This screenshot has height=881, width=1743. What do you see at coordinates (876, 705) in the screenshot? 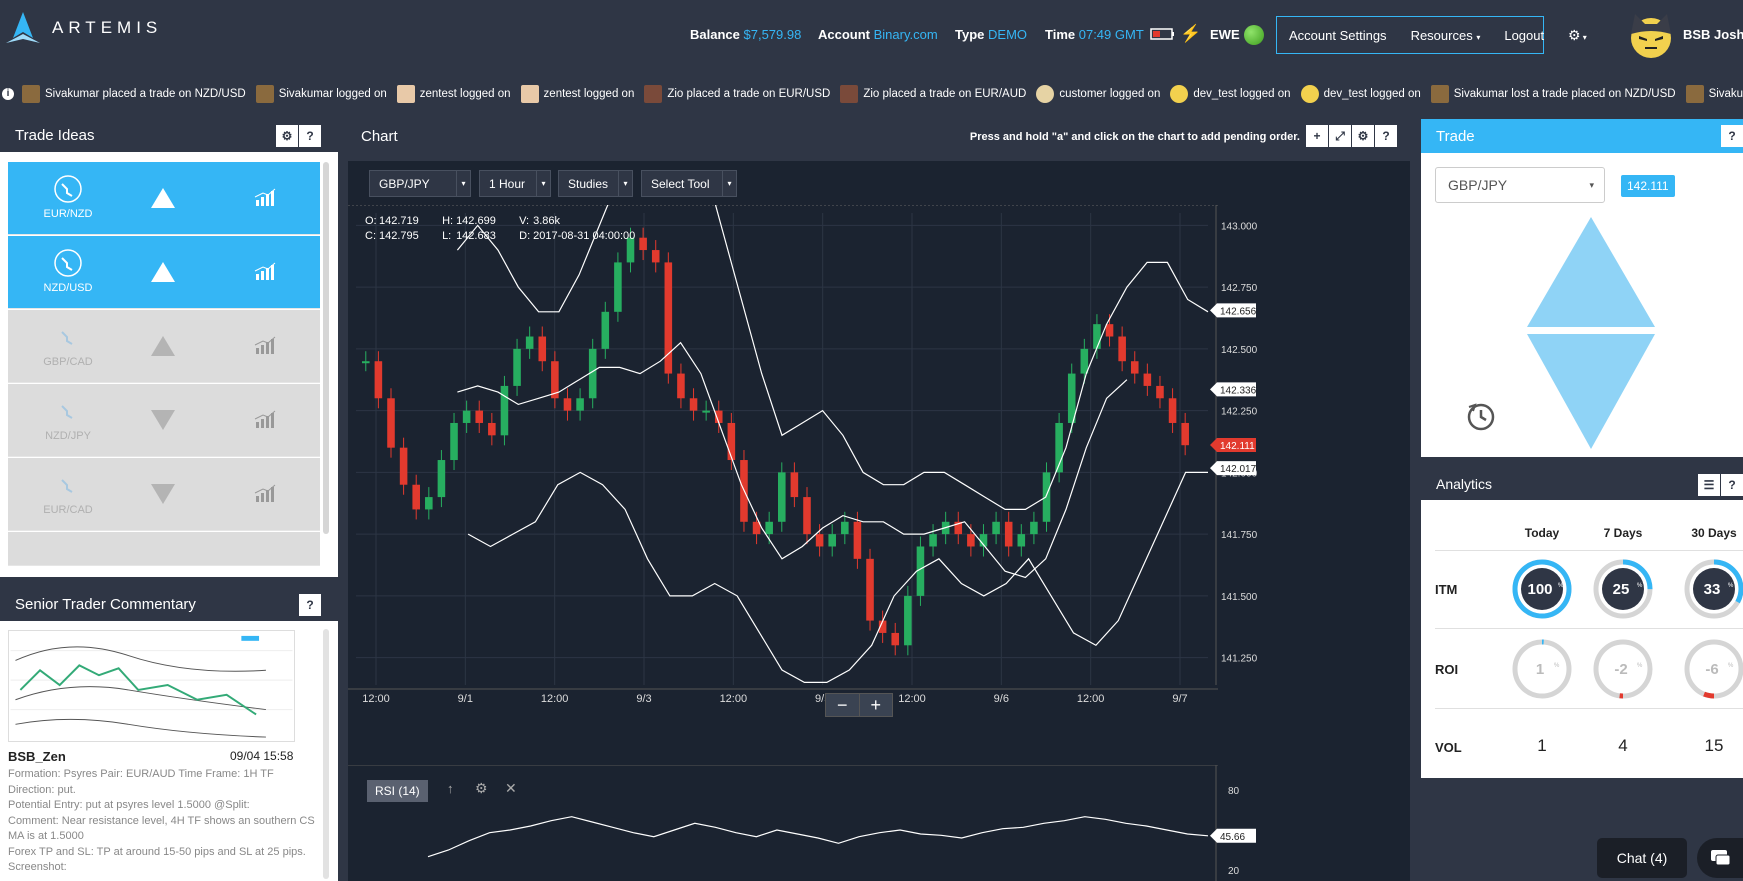
I see `zoom-in-button: +` at bounding box center [876, 705].